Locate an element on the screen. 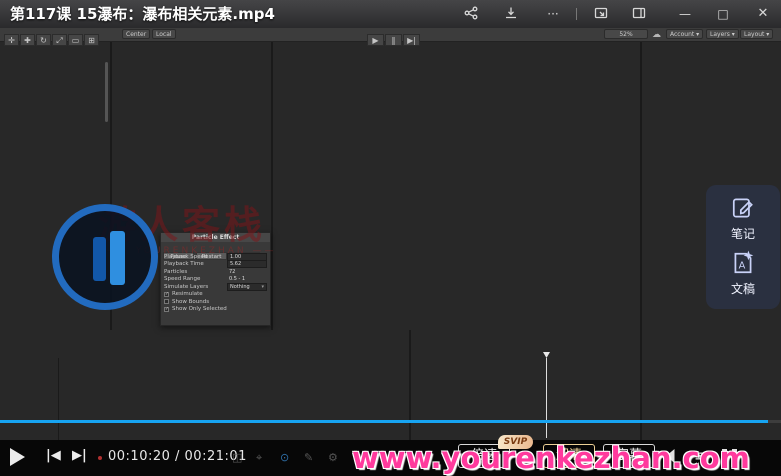  sidebar-toggle-icon is located at coordinates (639, 14).